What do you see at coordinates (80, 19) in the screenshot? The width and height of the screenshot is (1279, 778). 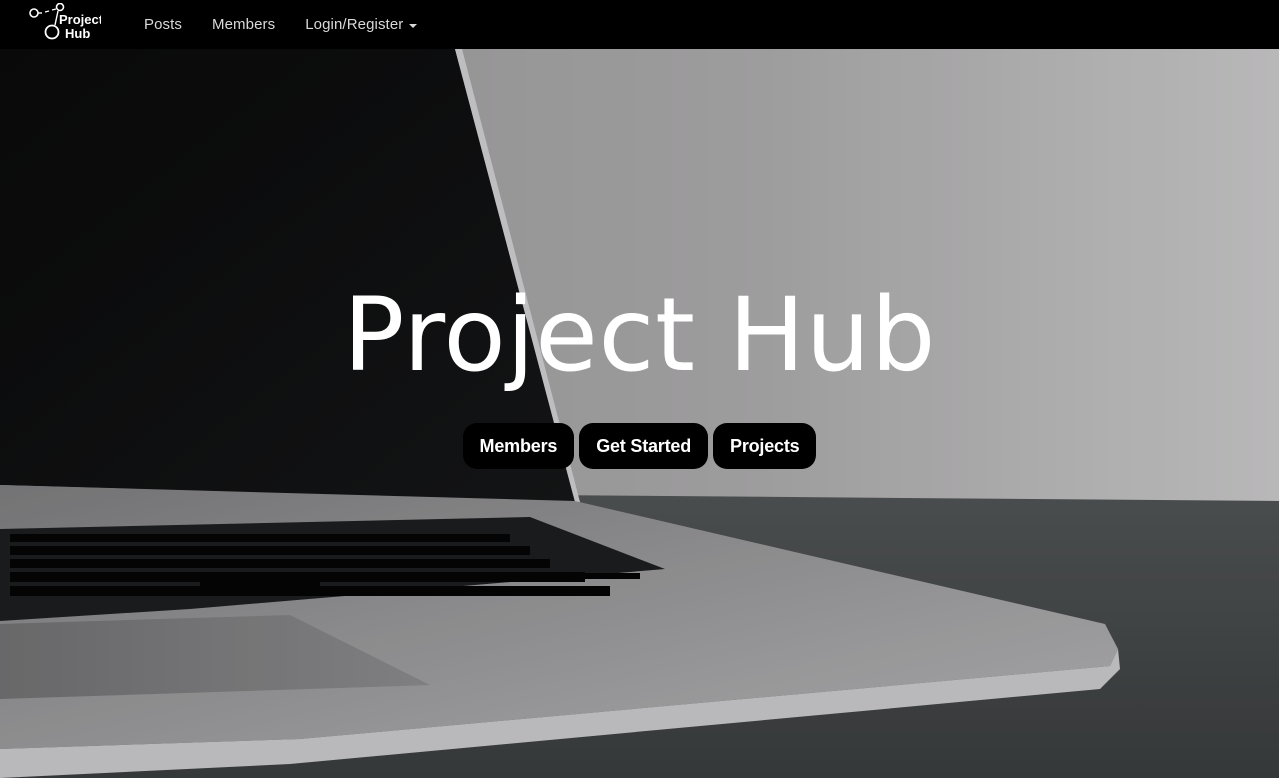 I see `logo-text-project: Project` at bounding box center [80, 19].